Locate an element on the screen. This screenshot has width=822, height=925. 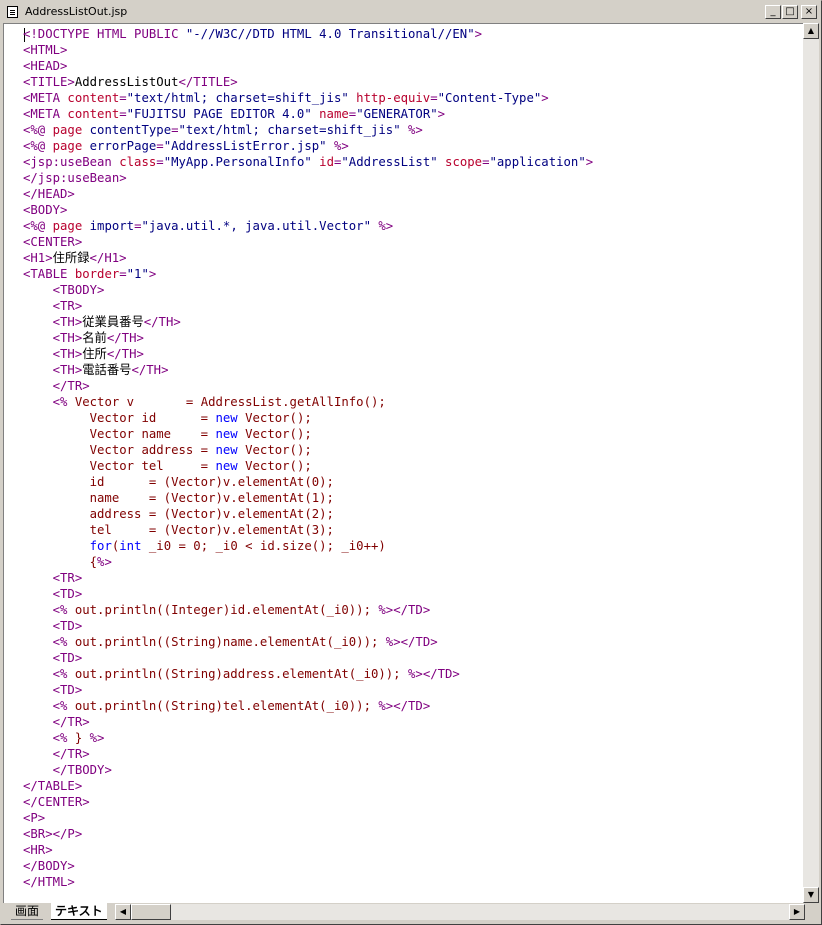
code-token: <META is located at coordinates (45, 114).